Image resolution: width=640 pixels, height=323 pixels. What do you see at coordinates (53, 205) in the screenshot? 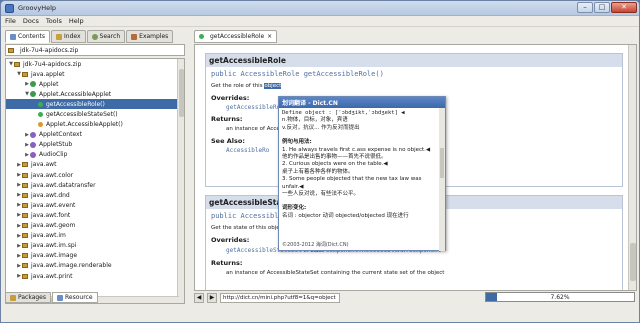
I see `tree-node-label: java.awt.event` at bounding box center [53, 205].